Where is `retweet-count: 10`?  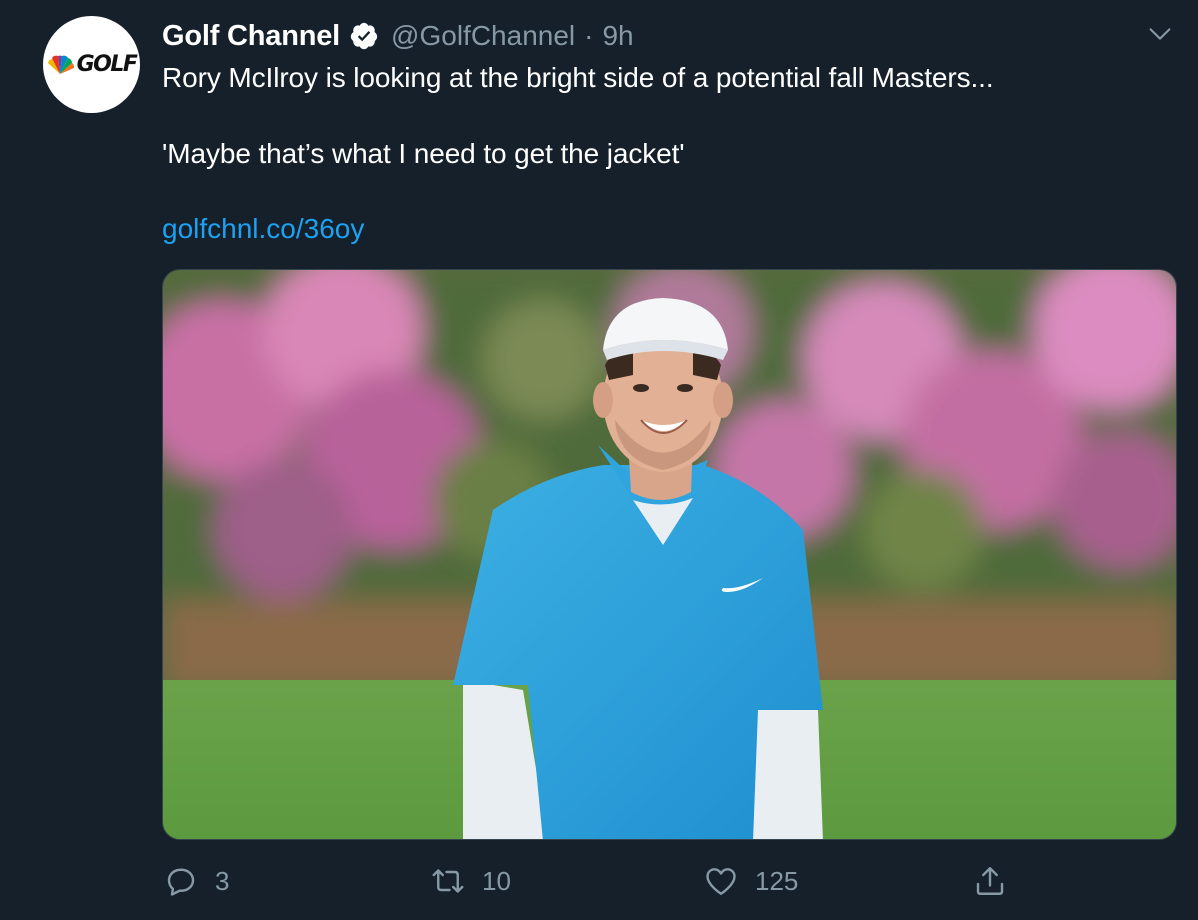 retweet-count: 10 is located at coordinates (496, 880).